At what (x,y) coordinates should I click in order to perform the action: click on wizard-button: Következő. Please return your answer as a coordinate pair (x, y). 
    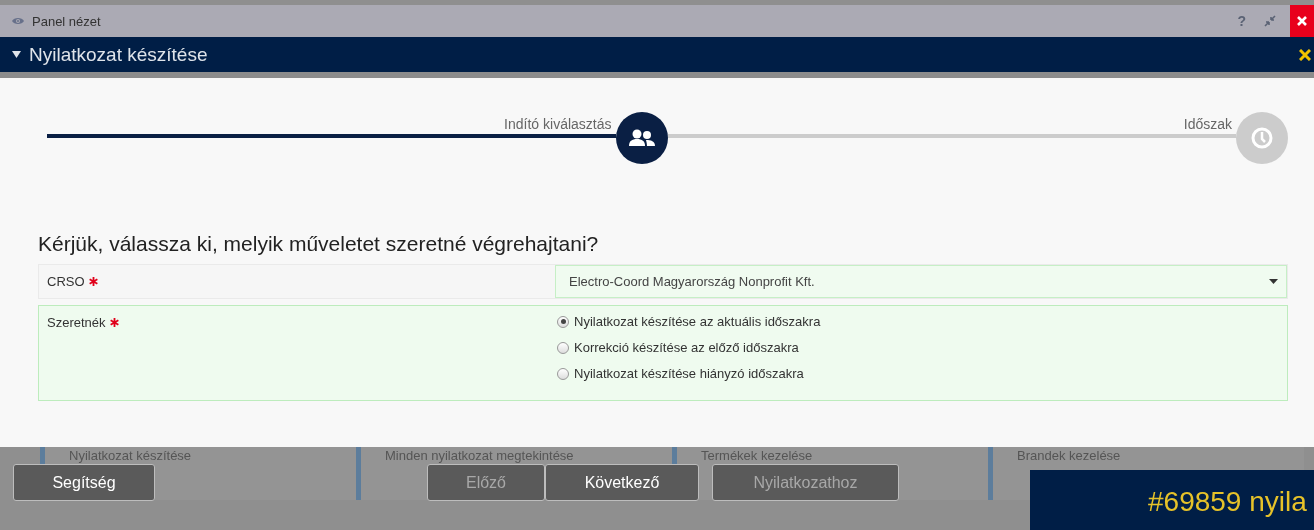
    Looking at the image, I should click on (622, 482).